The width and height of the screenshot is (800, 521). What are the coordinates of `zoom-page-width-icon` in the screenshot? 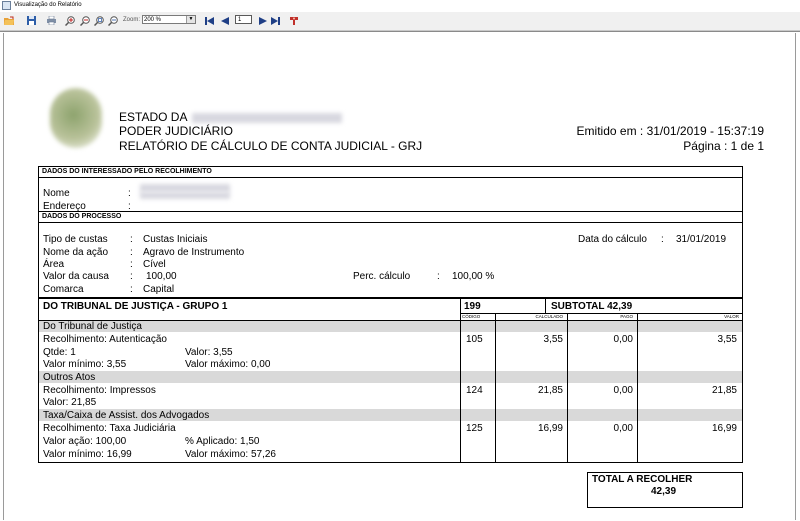 It's located at (113, 20).